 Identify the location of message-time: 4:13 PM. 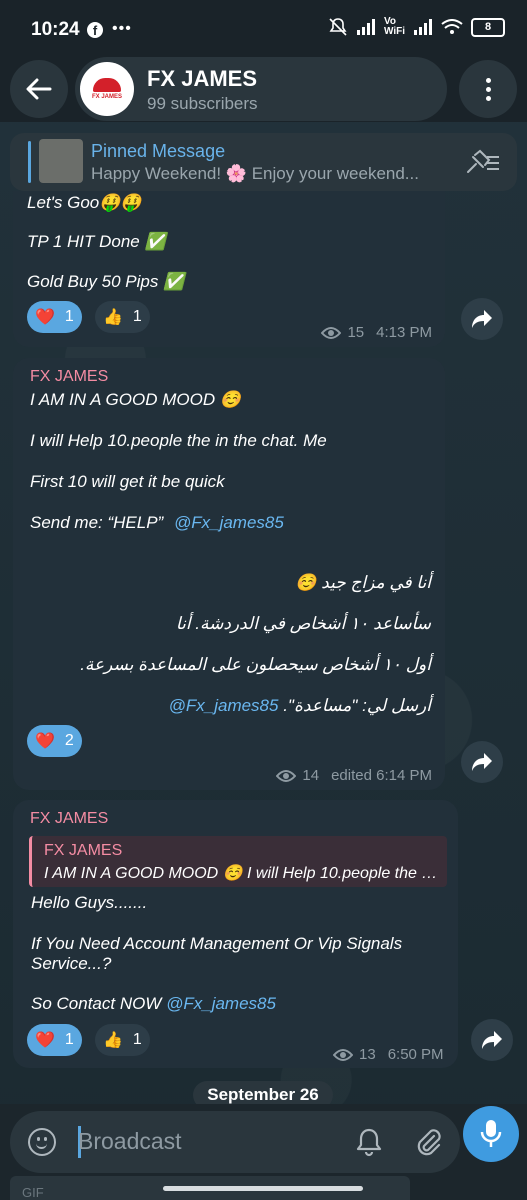
(404, 332).